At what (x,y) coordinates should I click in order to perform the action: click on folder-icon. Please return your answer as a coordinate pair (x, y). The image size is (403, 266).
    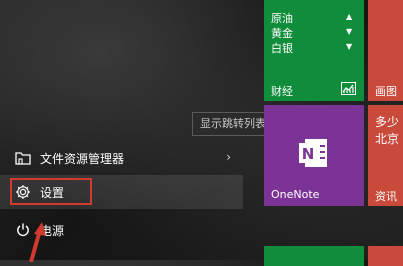
    Looking at the image, I should click on (23, 158).